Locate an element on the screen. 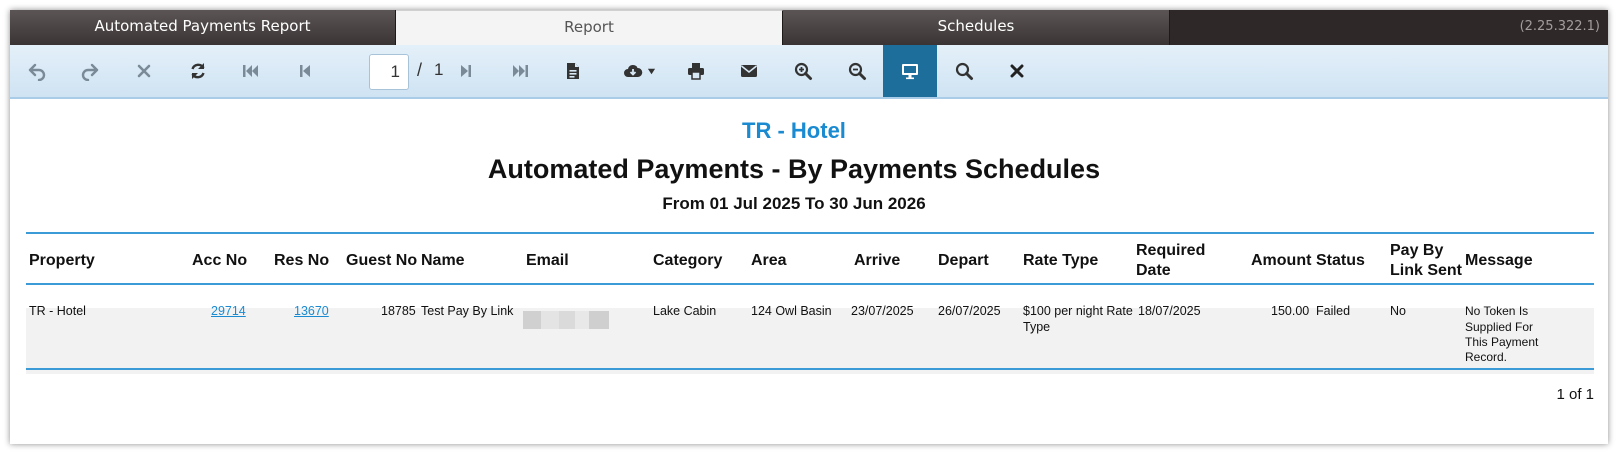 The image size is (1618, 453). col-header-arrive: Arrive is located at coordinates (877, 260).